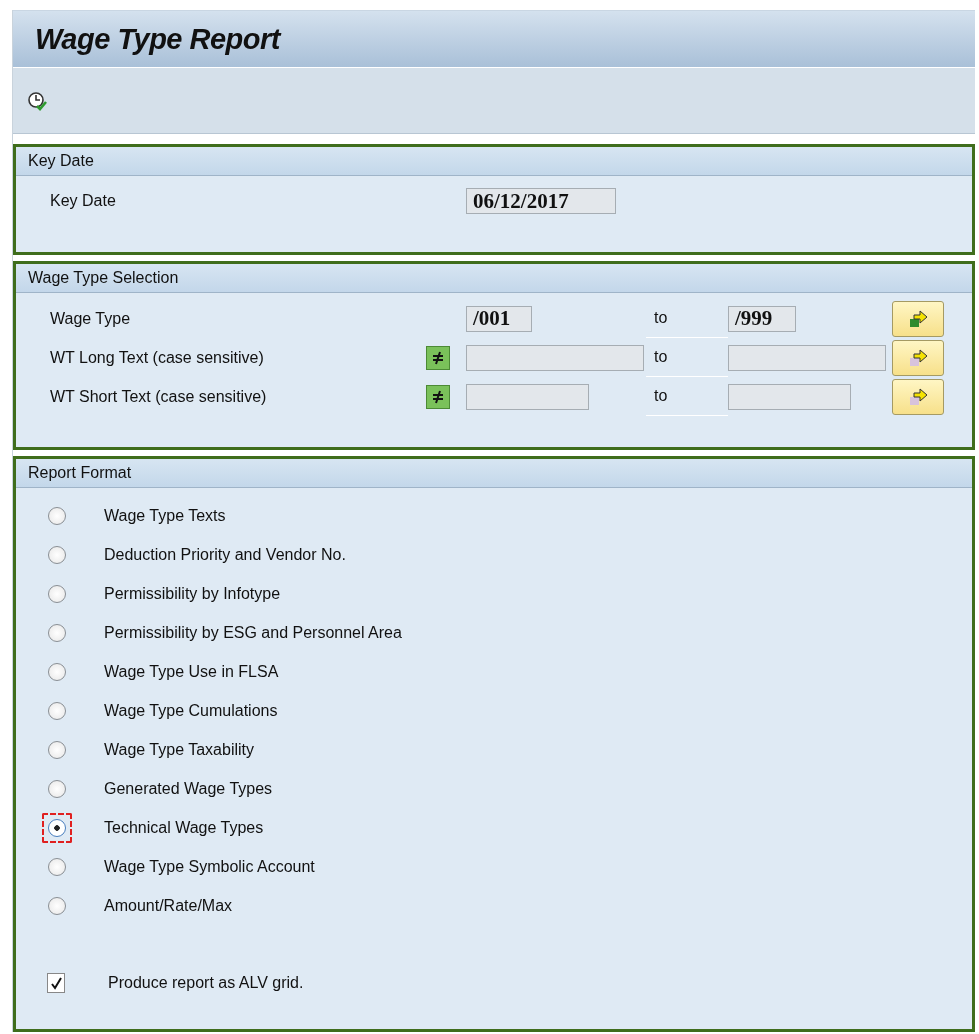 The width and height of the screenshot is (979, 1034). I want to click on checkbox, so click(56, 983).